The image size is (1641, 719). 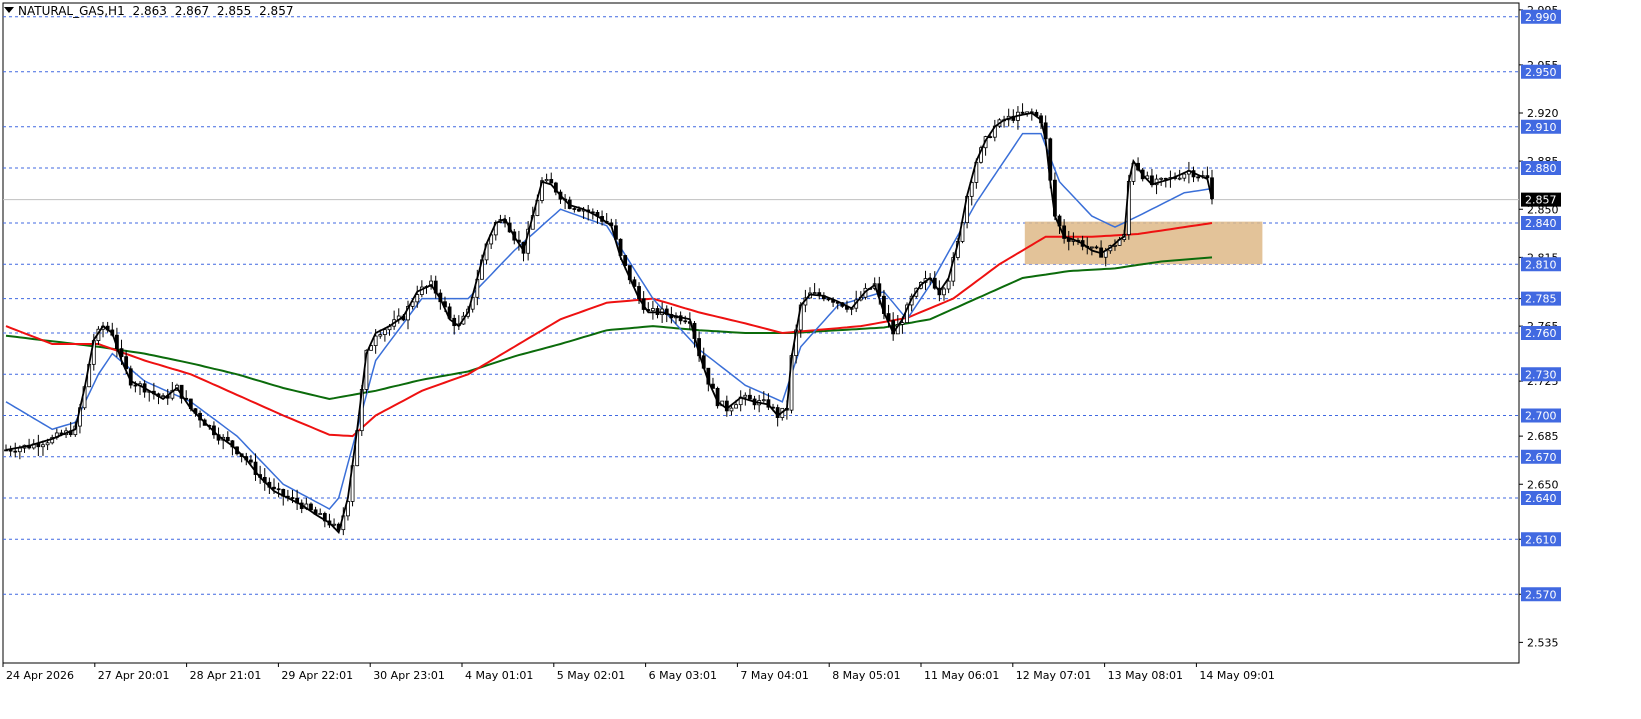 What do you see at coordinates (9, 10) in the screenshot?
I see `dropdown-triangle-icon` at bounding box center [9, 10].